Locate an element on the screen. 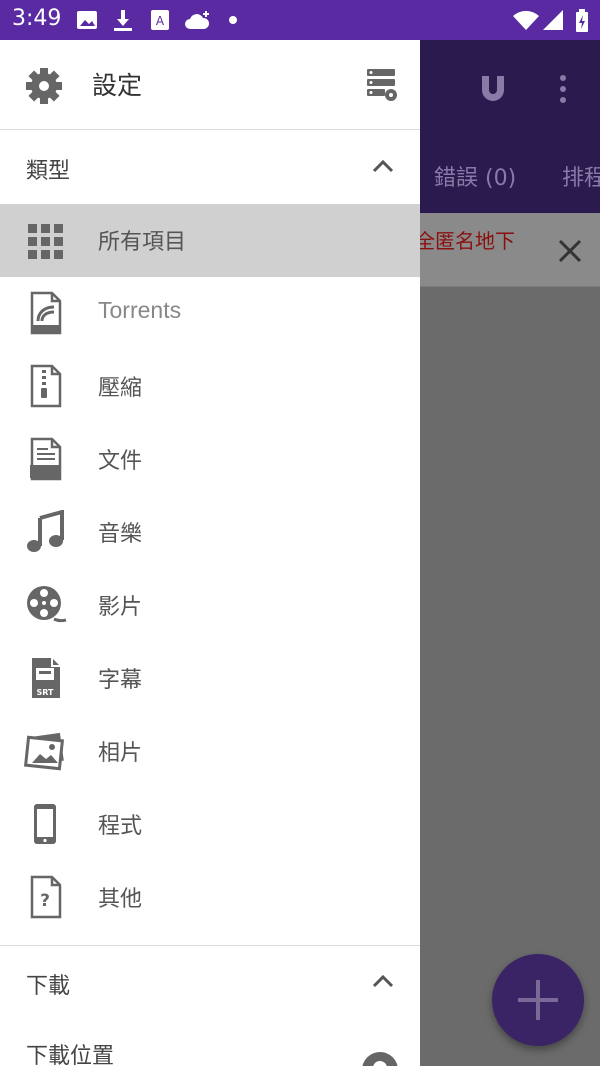 The width and height of the screenshot is (600, 1066). sidebar-item-torrents: Torrents is located at coordinates (210, 313).